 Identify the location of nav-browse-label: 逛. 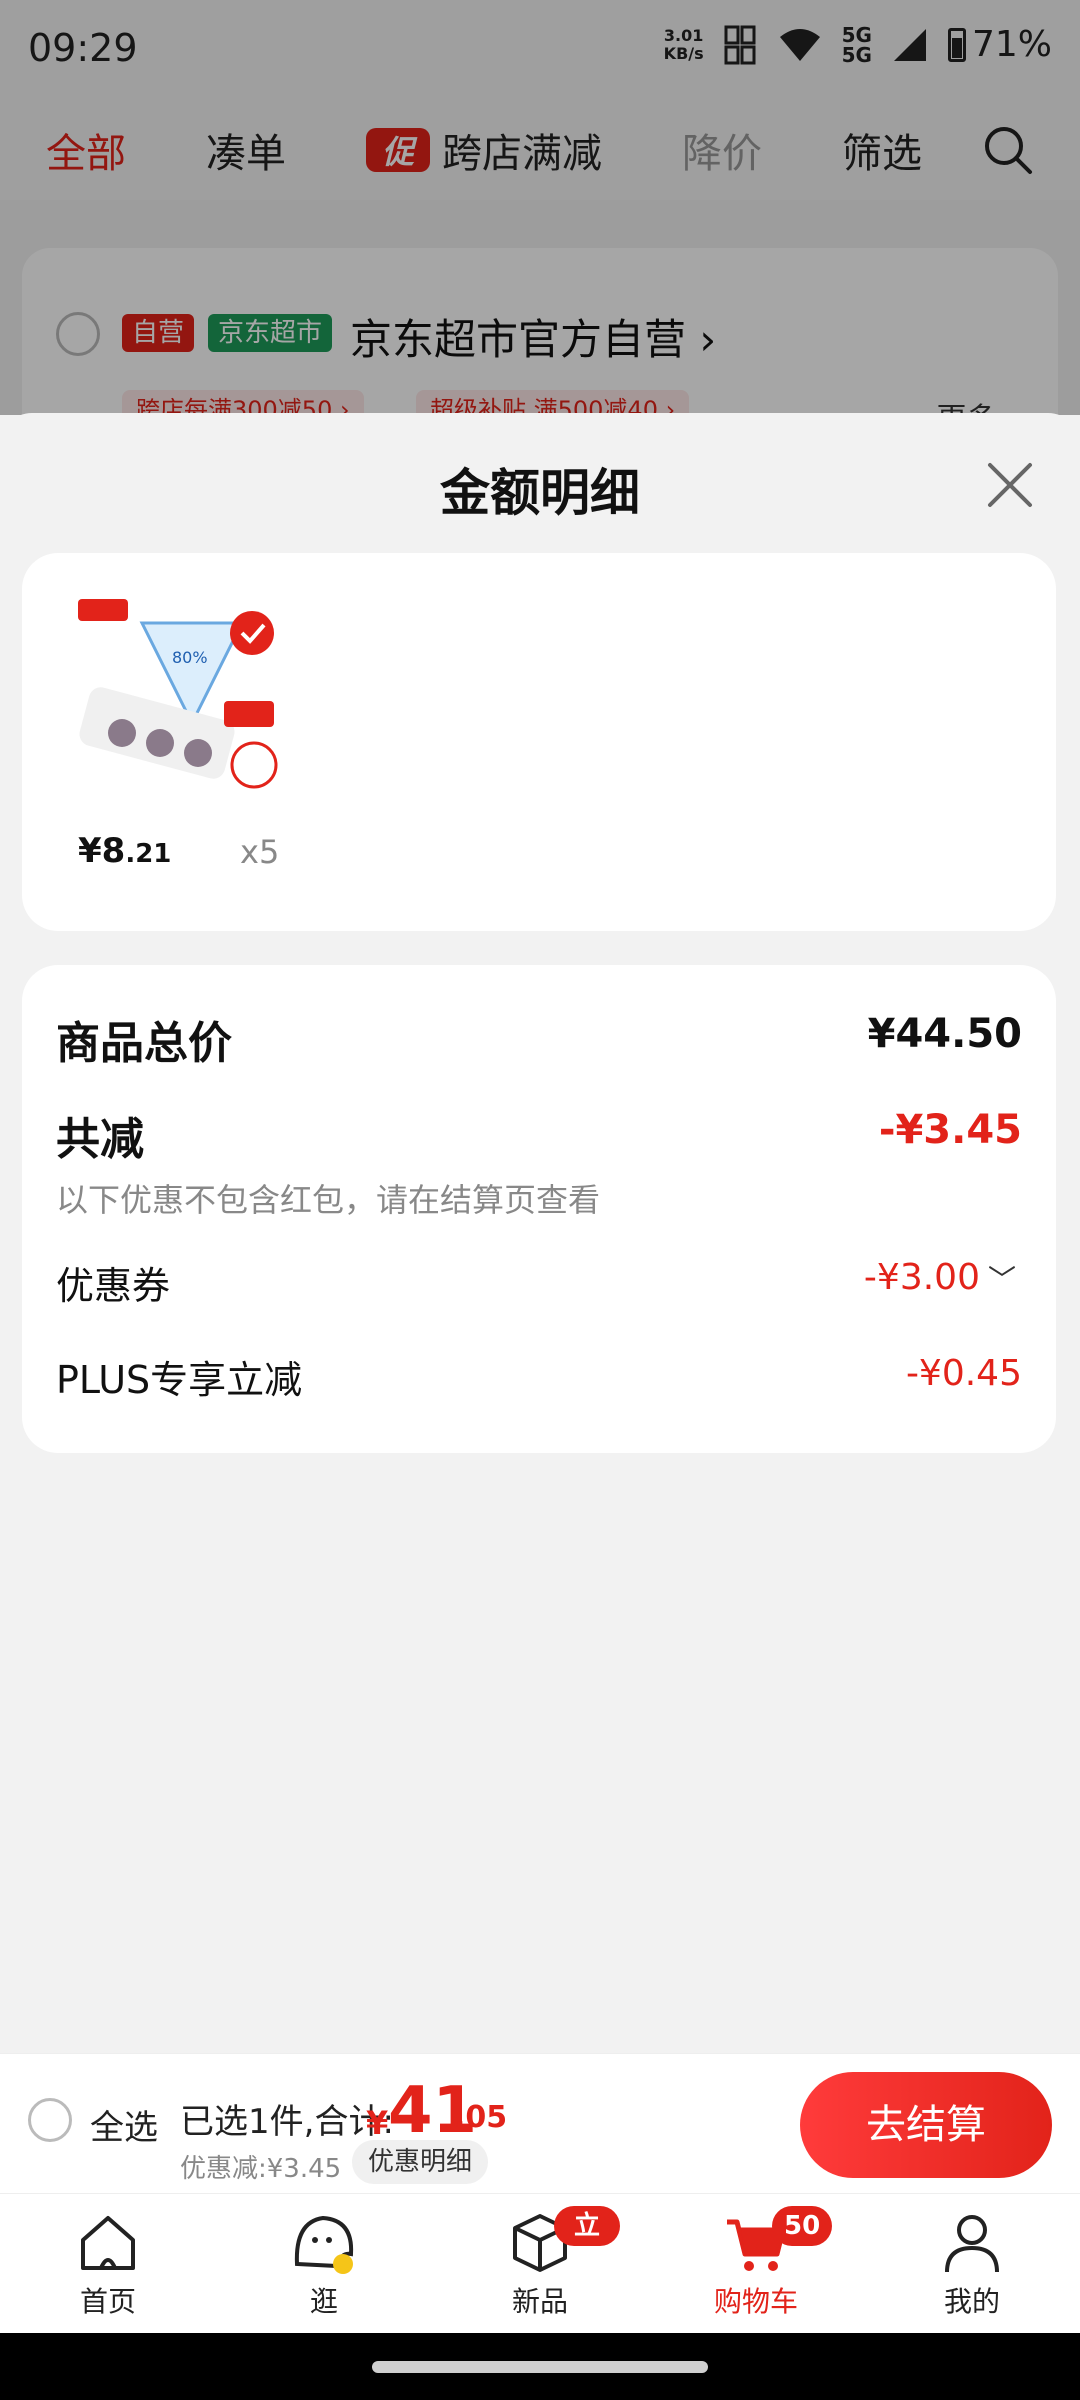
(323, 2301).